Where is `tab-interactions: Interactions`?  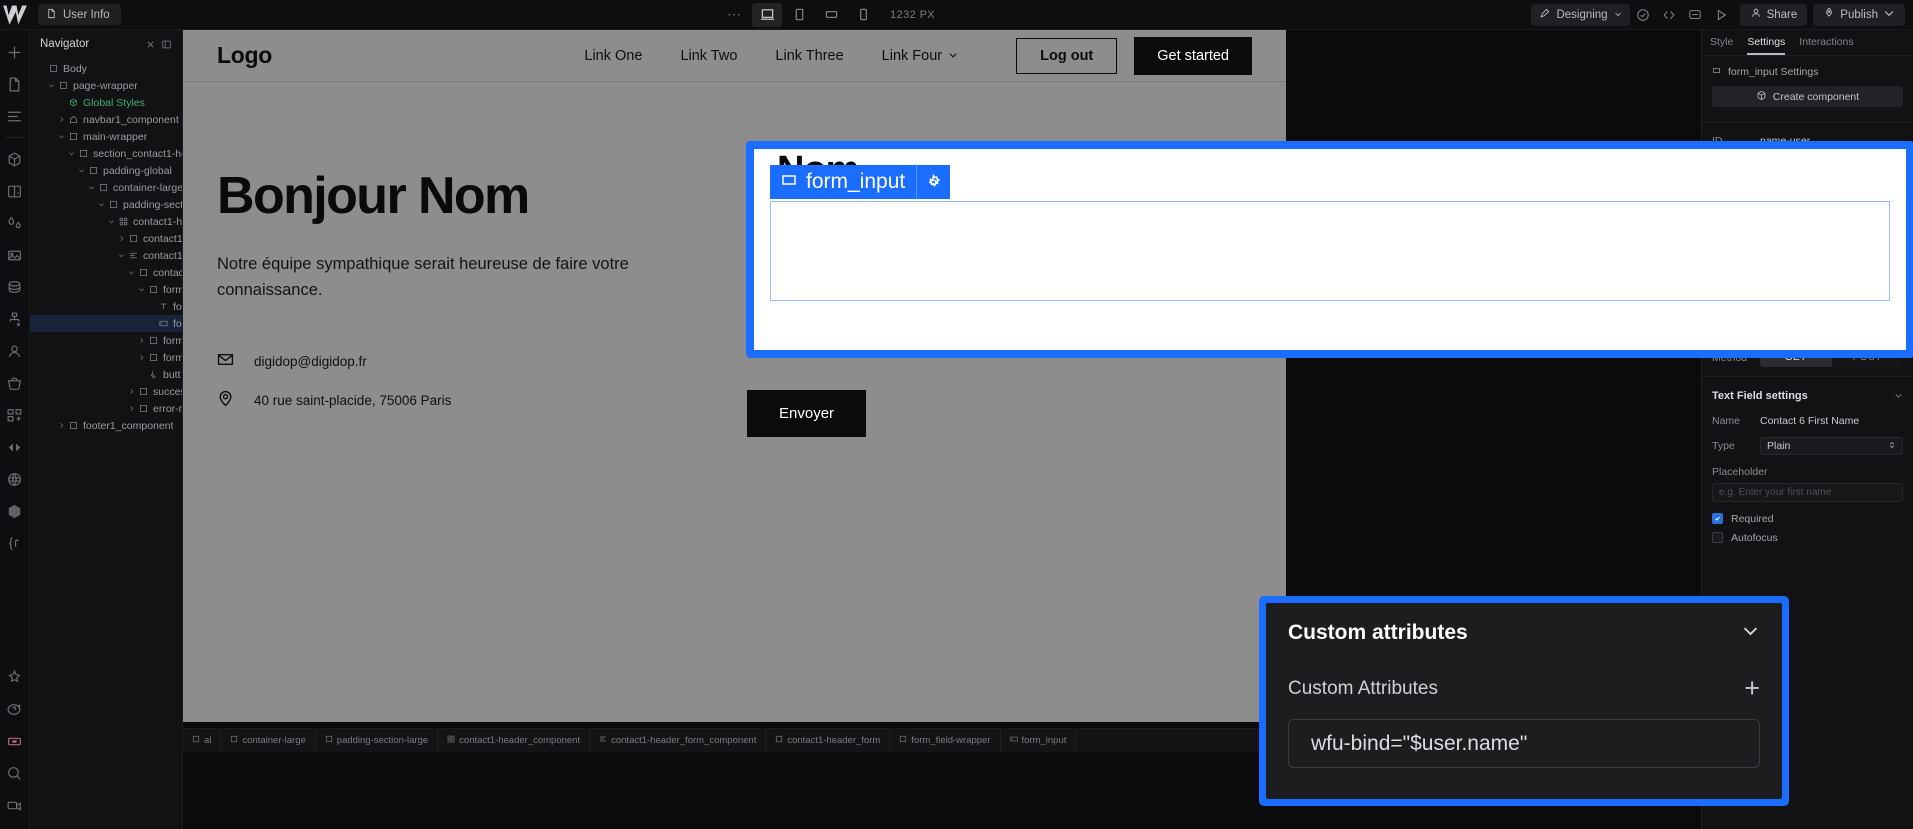
tab-interactions: Interactions is located at coordinates (1826, 45).